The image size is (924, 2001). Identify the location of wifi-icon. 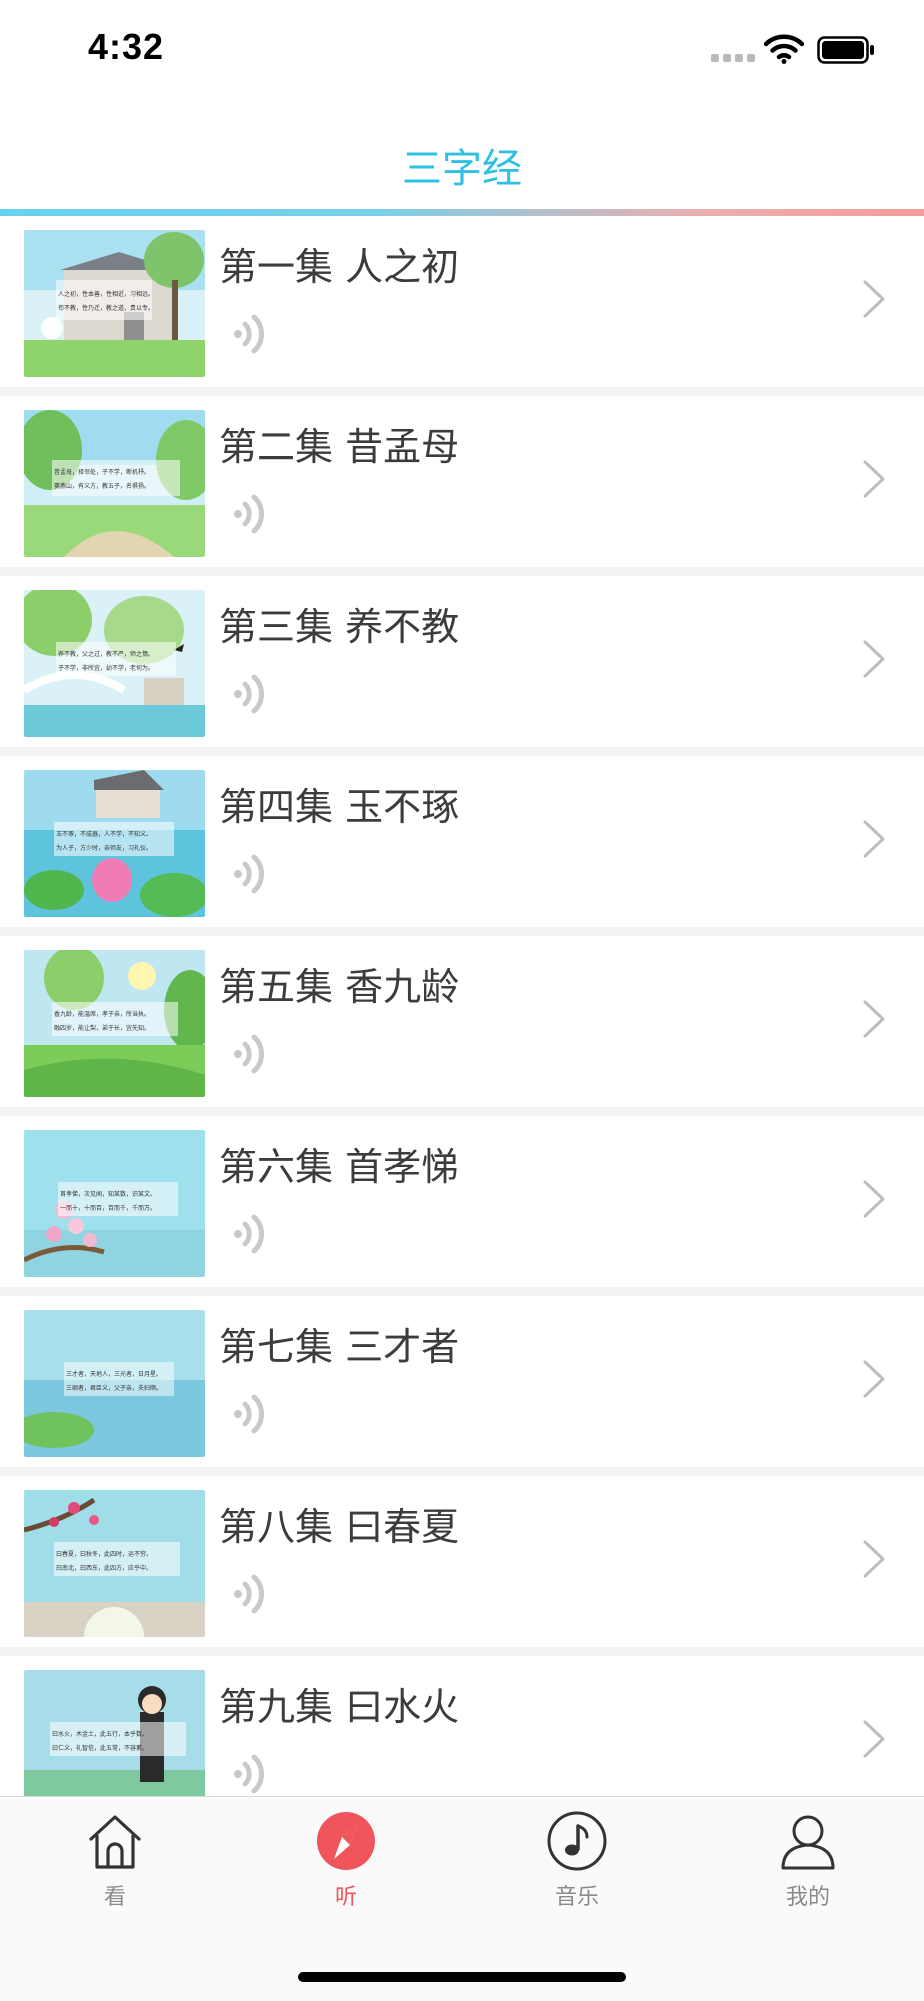
(784, 49).